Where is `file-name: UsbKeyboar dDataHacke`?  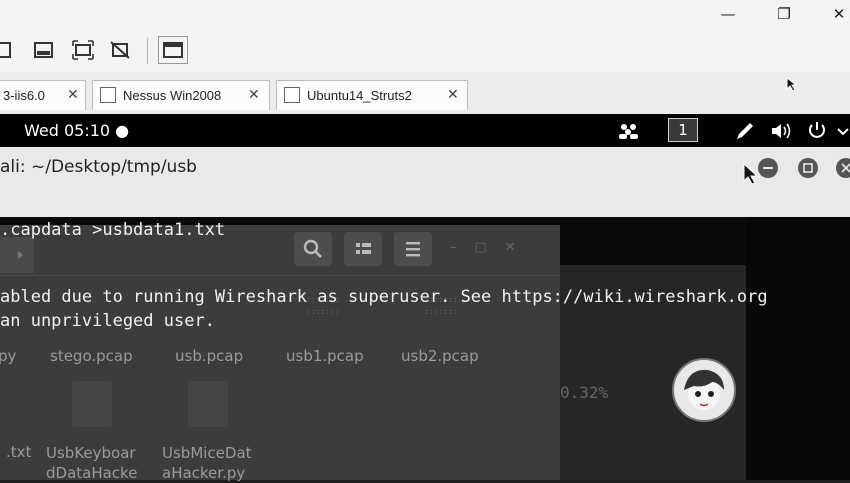 file-name: UsbKeyboar dDataHacke is located at coordinates (91, 463).